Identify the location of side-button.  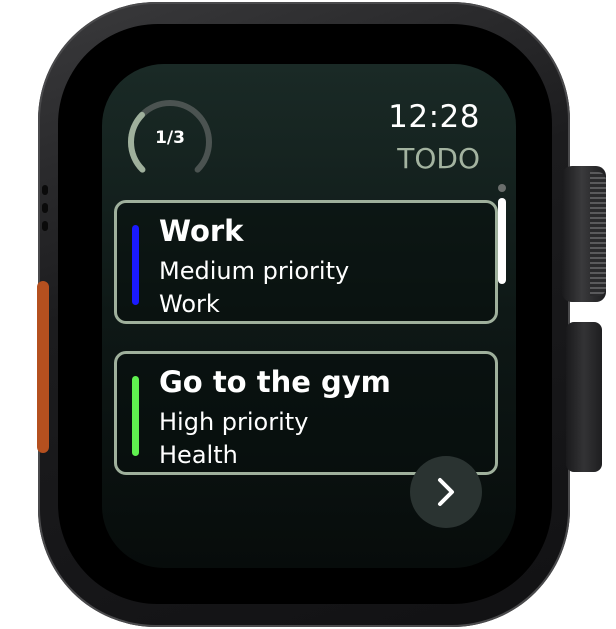
(584, 397).